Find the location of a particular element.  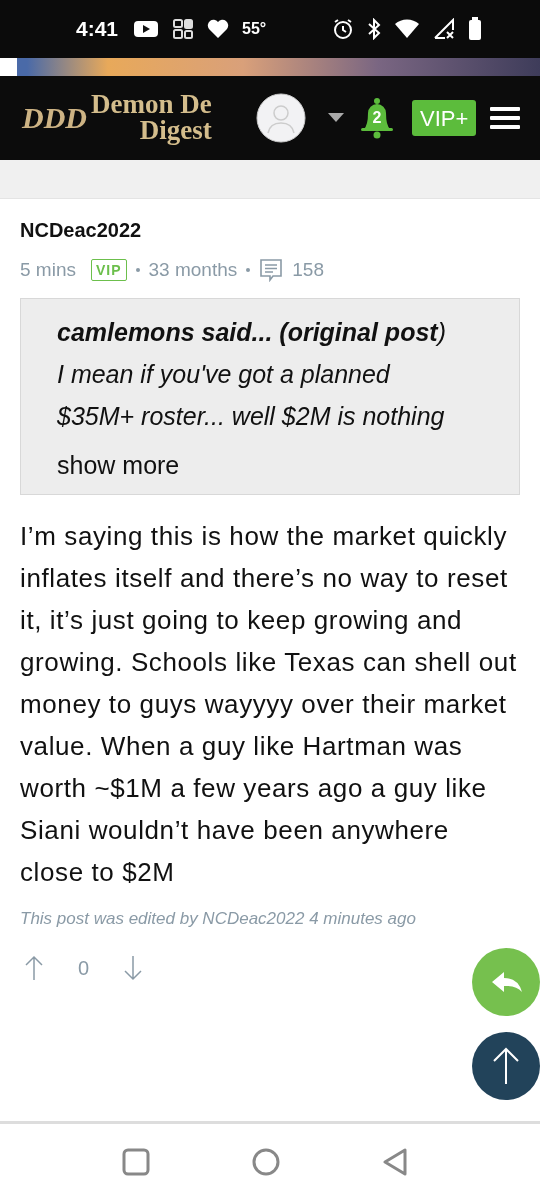

author-name: NCDeac2022 is located at coordinates (270, 230).